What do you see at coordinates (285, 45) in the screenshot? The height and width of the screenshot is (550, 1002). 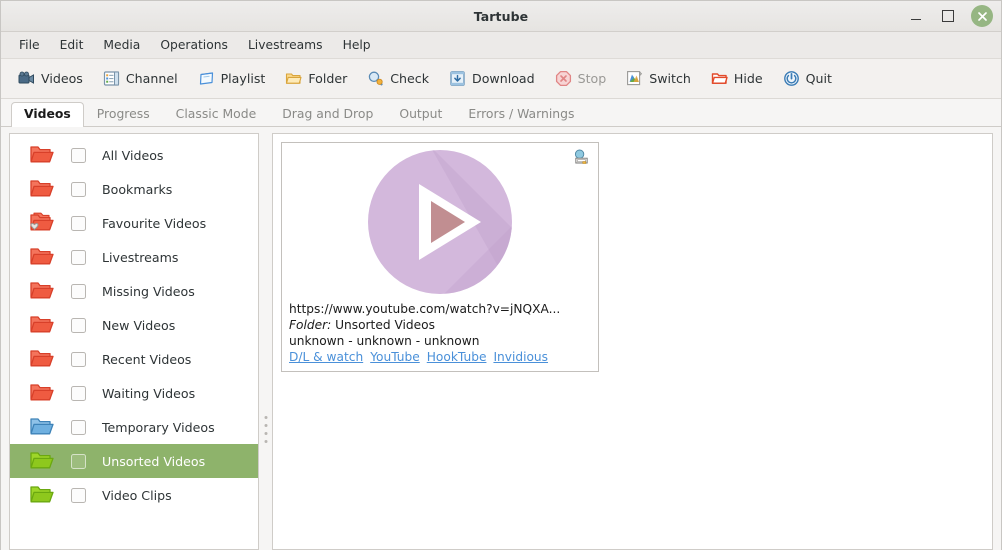 I see `menu-item-livestreams: Livestreams` at bounding box center [285, 45].